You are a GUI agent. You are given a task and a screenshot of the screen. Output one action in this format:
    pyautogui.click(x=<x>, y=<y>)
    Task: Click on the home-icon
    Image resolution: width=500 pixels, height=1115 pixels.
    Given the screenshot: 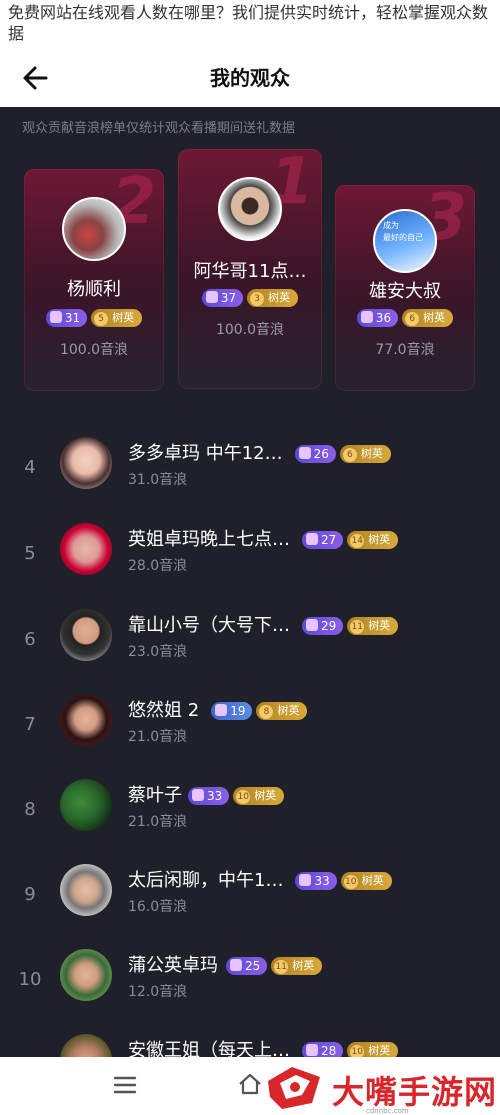 What is the action you would take?
    pyautogui.click(x=250, y=1084)
    